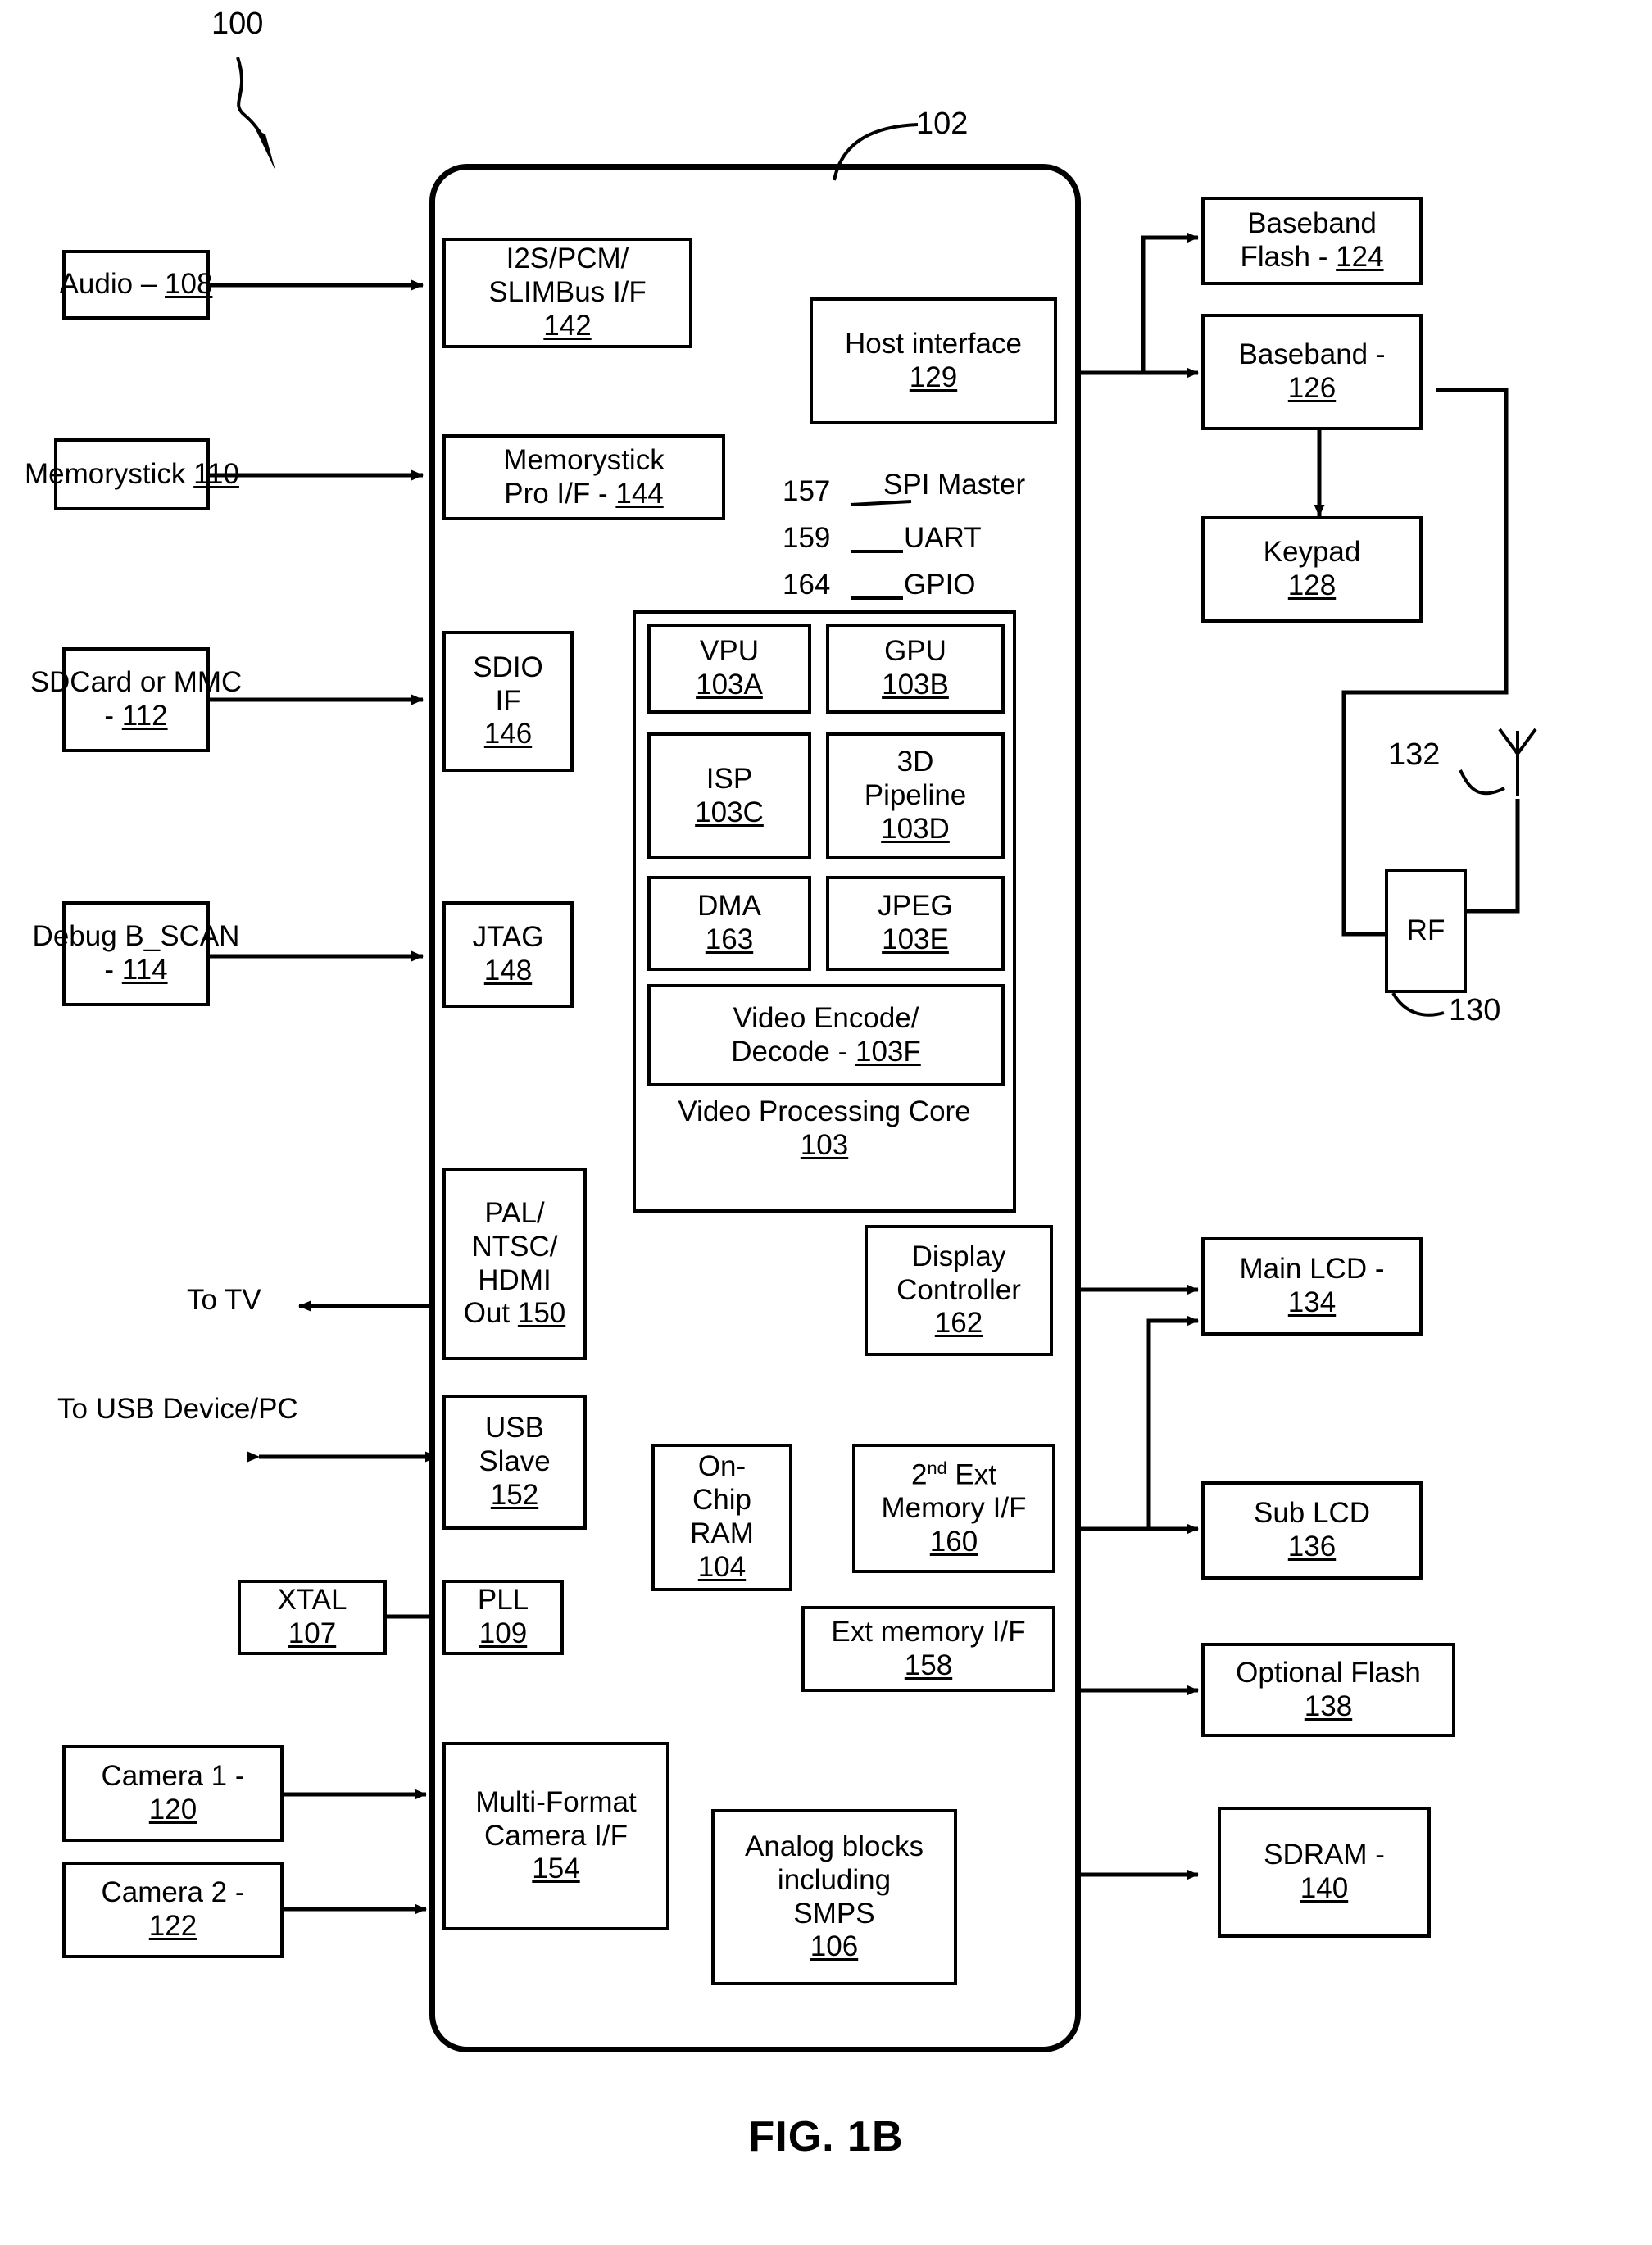 This screenshot has width=1652, height=2245. Describe the element at coordinates (834, 1879) in the screenshot. I see `analog-line2: including` at that location.